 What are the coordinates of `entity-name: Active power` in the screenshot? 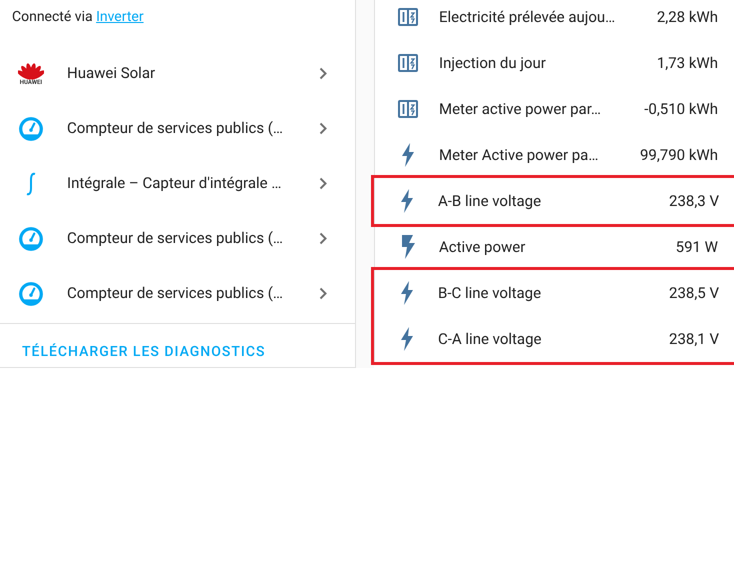 It's located at (482, 247).